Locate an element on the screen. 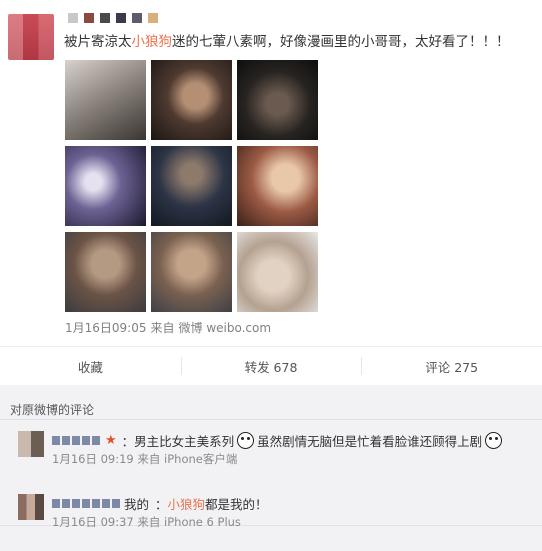 The image size is (542, 551). post-topic-link: 小狼狗 is located at coordinates (152, 42).